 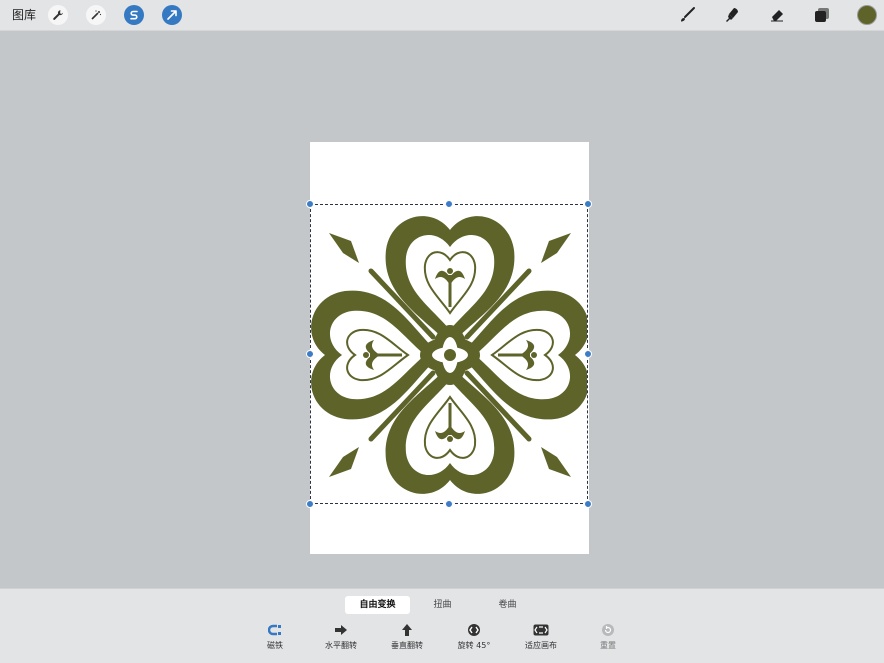 I want to click on mode-distort: 扭曲, so click(x=442, y=605).